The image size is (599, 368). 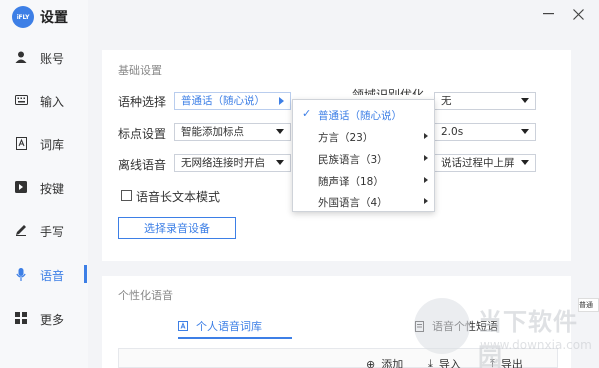 What do you see at coordinates (142, 165) in the screenshot?
I see `offline-label: 离线语音` at bounding box center [142, 165].